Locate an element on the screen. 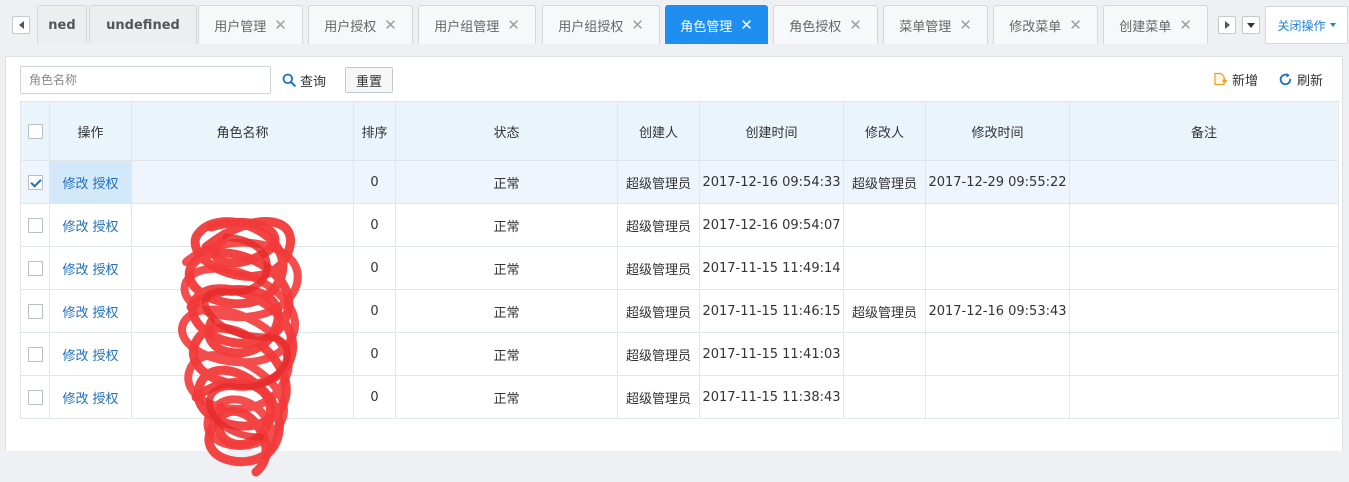 The height and width of the screenshot is (482, 1349). creator-cell: 超级管理员 is located at coordinates (658, 397).